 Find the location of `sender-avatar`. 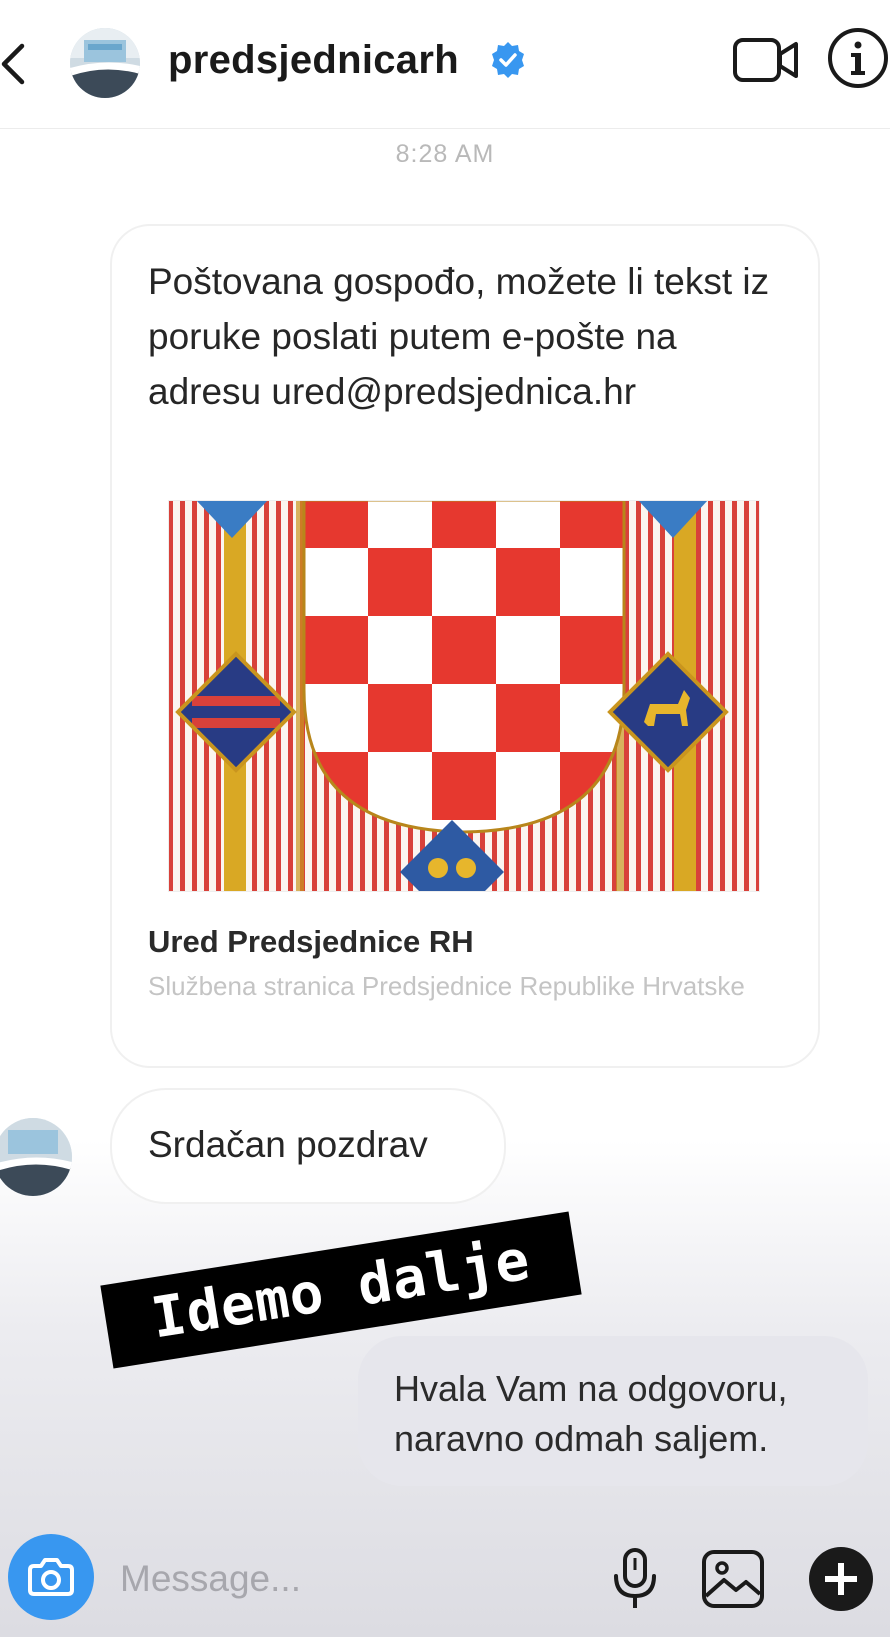

sender-avatar is located at coordinates (36, 1157).